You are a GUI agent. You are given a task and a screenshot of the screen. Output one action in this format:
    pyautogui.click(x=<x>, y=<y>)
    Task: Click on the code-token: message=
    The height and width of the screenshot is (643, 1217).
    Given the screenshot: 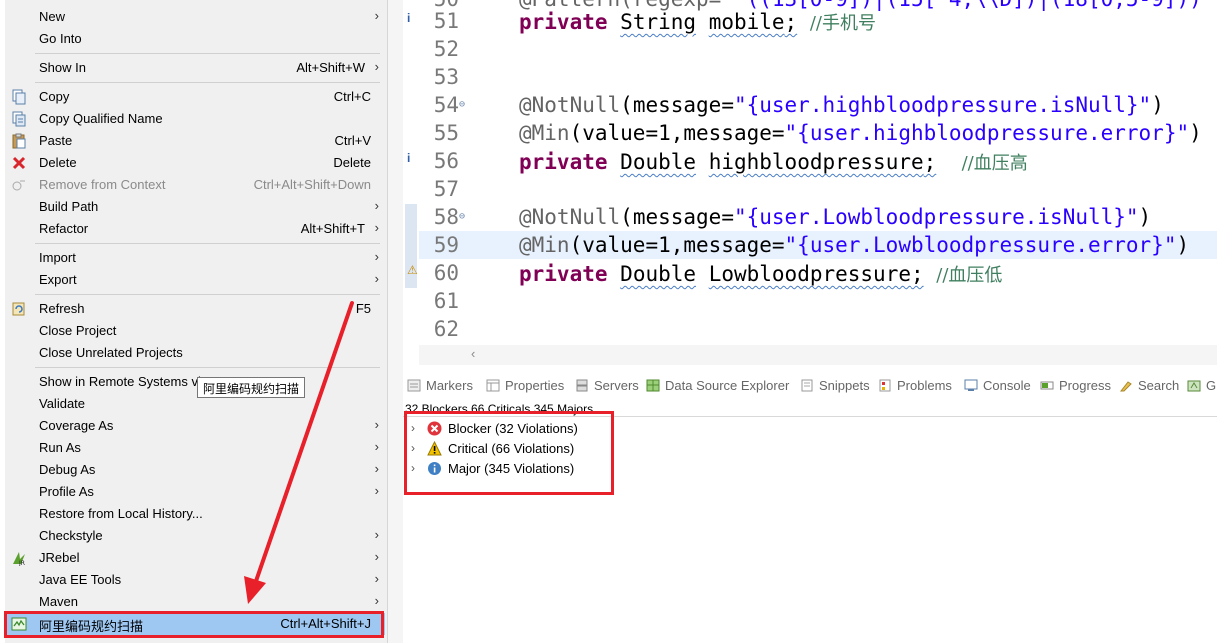 What is the action you would take?
    pyautogui.click(x=683, y=105)
    